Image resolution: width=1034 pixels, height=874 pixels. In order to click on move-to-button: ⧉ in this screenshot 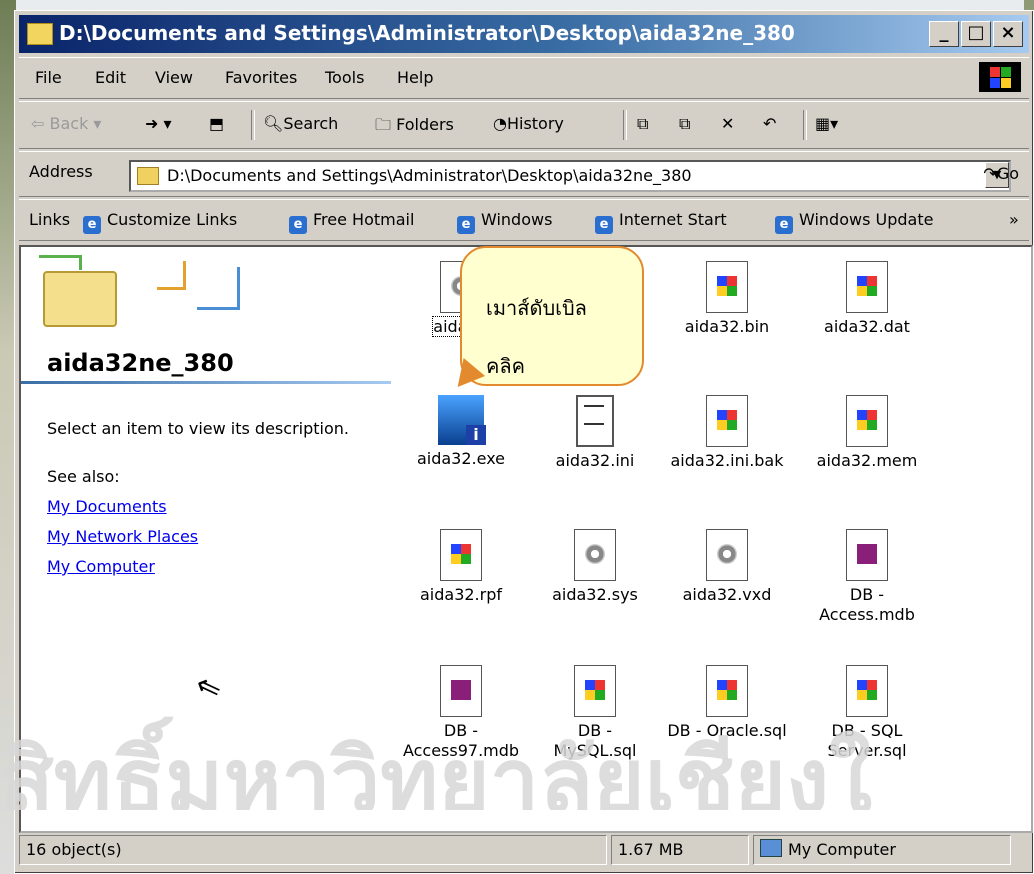, I will do `click(642, 124)`.